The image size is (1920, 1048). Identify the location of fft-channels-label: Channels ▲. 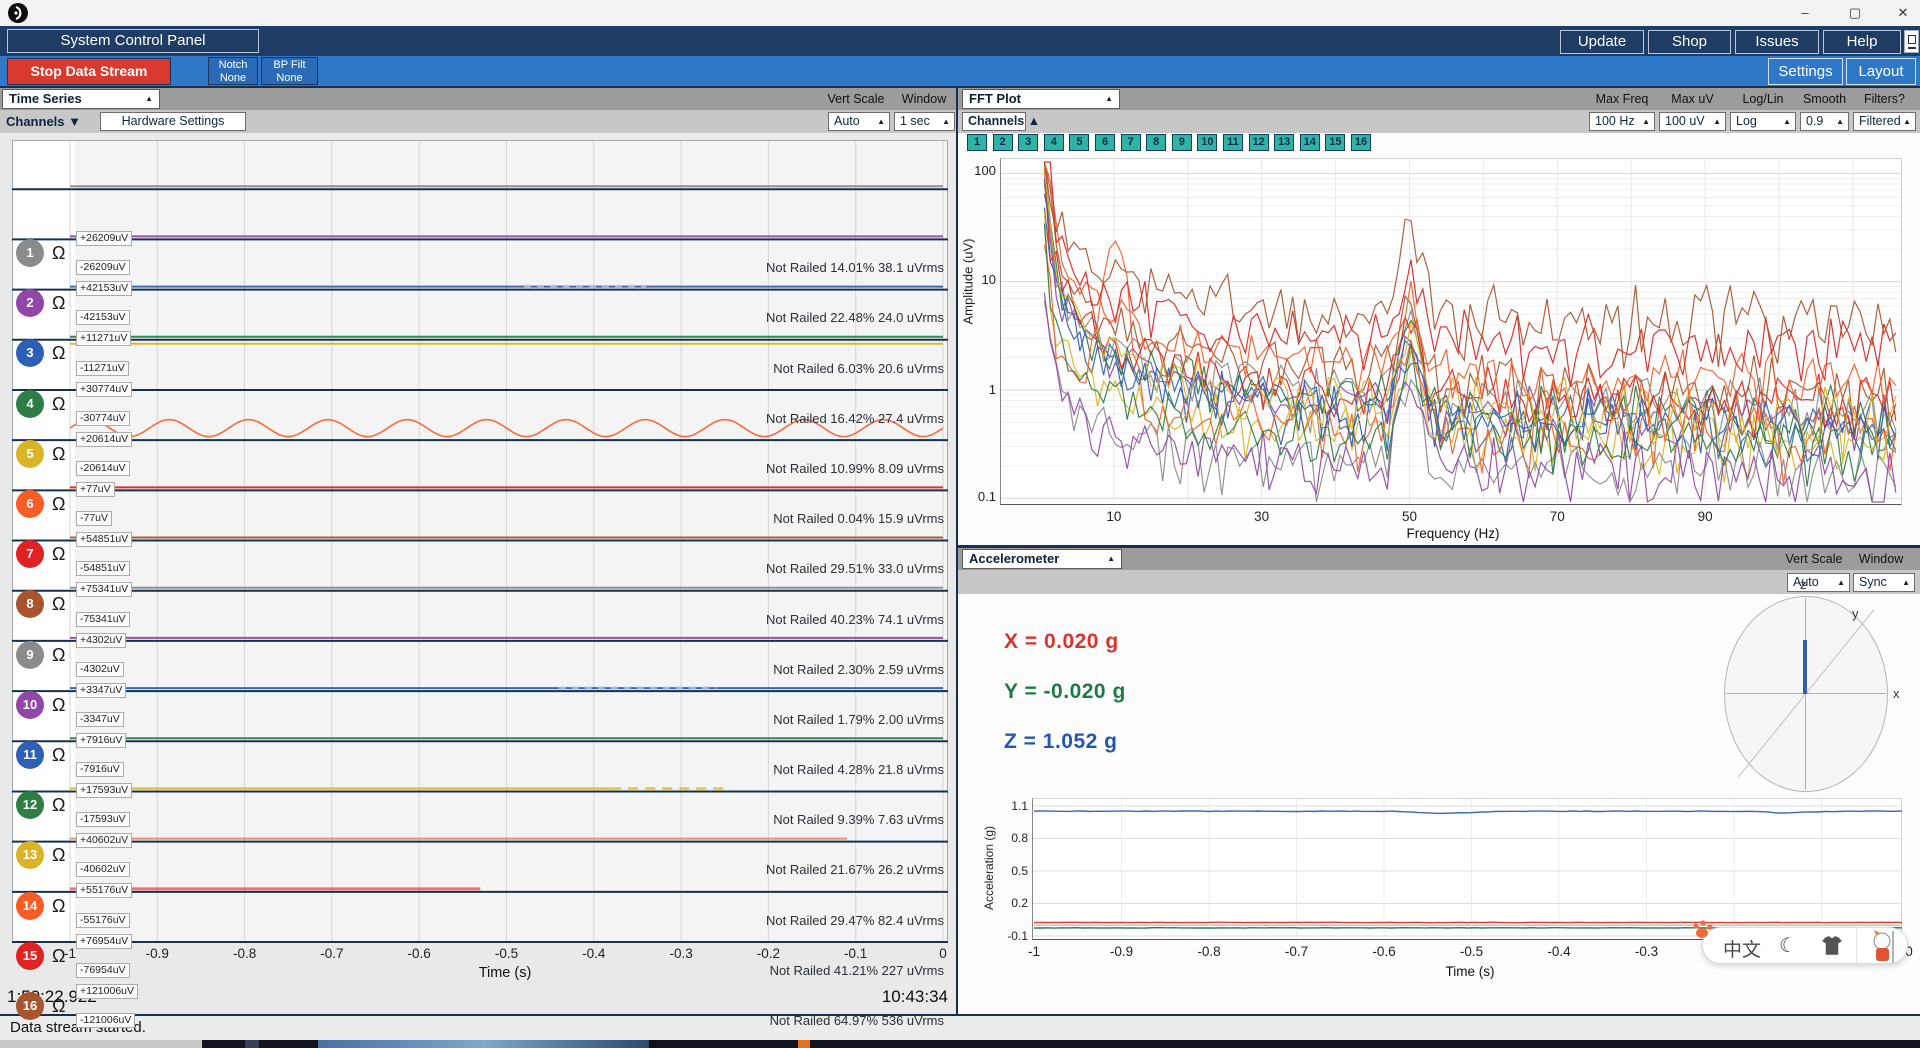
(1004, 121).